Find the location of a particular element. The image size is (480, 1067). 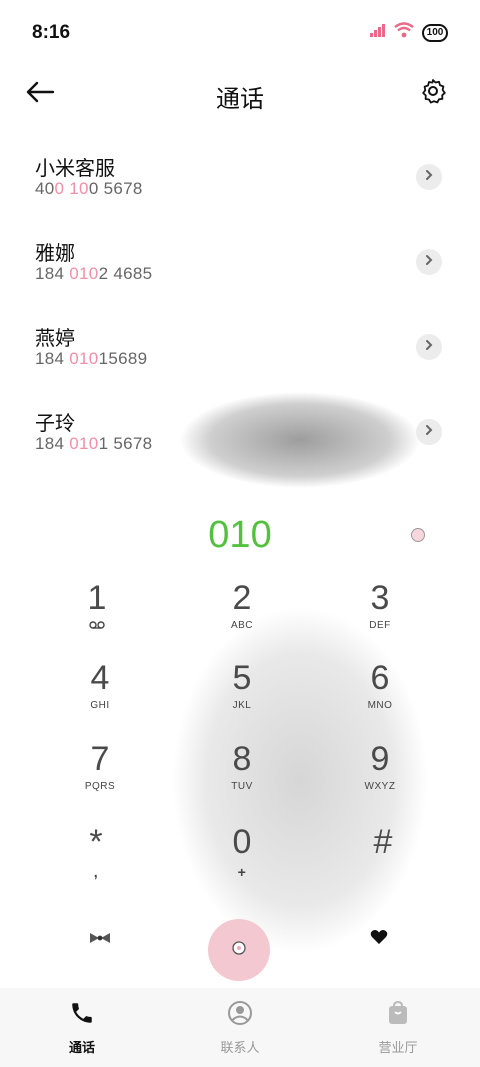

key-letters: GHI is located at coordinates (100, 705).